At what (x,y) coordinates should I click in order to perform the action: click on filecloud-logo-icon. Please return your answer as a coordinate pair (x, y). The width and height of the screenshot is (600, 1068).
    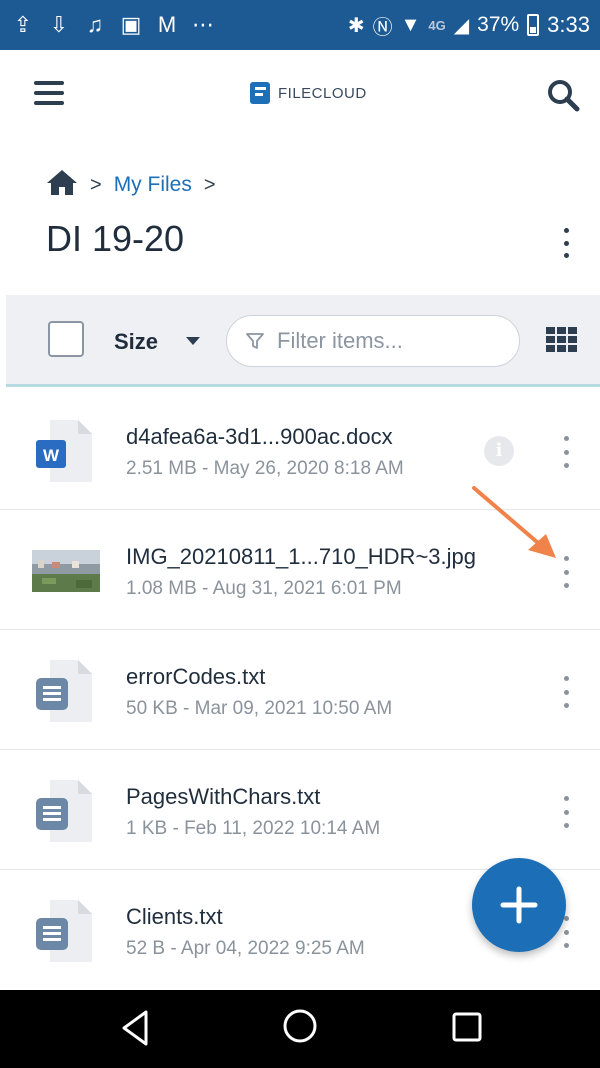
    Looking at the image, I should click on (260, 93).